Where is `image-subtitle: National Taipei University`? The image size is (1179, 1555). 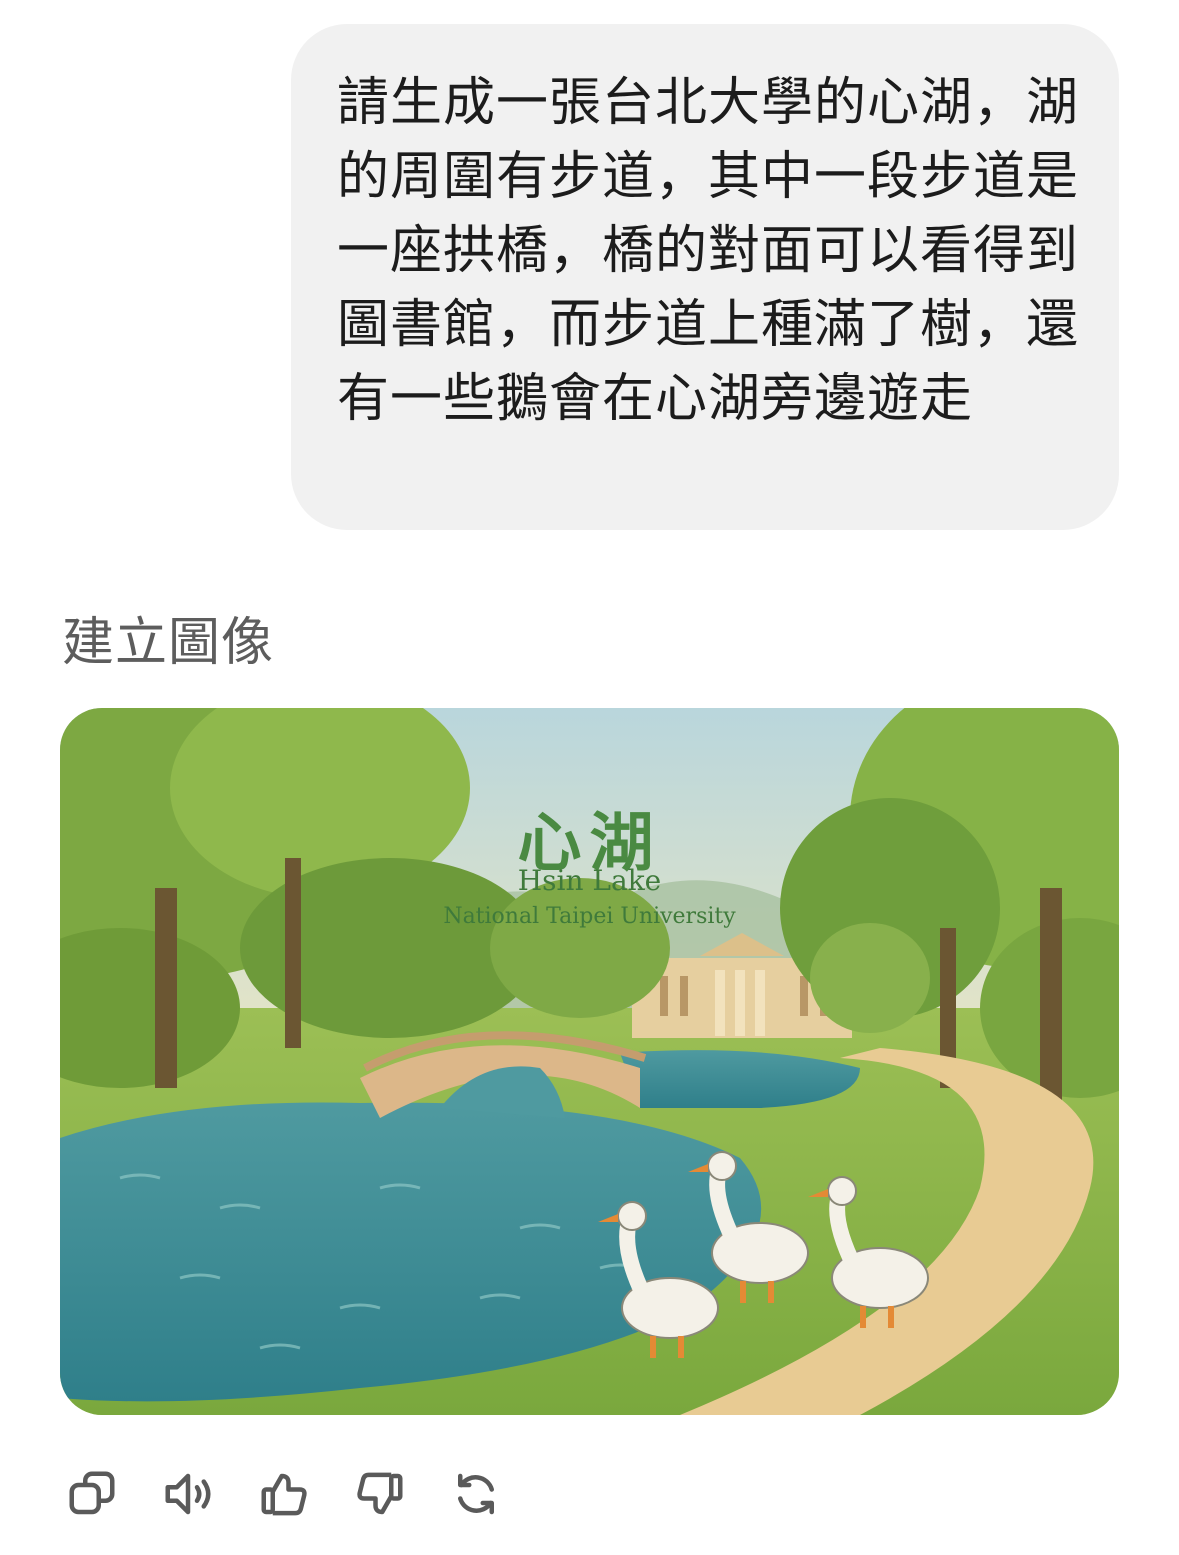 image-subtitle: National Taipei University is located at coordinates (589, 916).